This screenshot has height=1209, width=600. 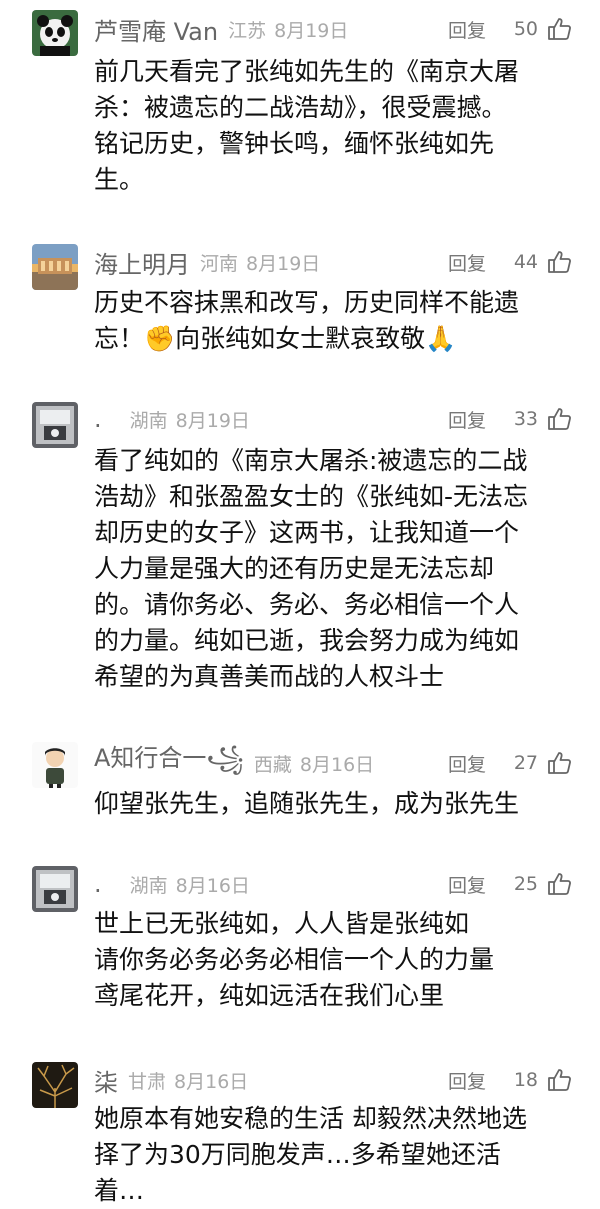 I want to click on comment-header: 芦雪庵 Van 江苏 8月19日 回复 50, so click(x=333, y=29).